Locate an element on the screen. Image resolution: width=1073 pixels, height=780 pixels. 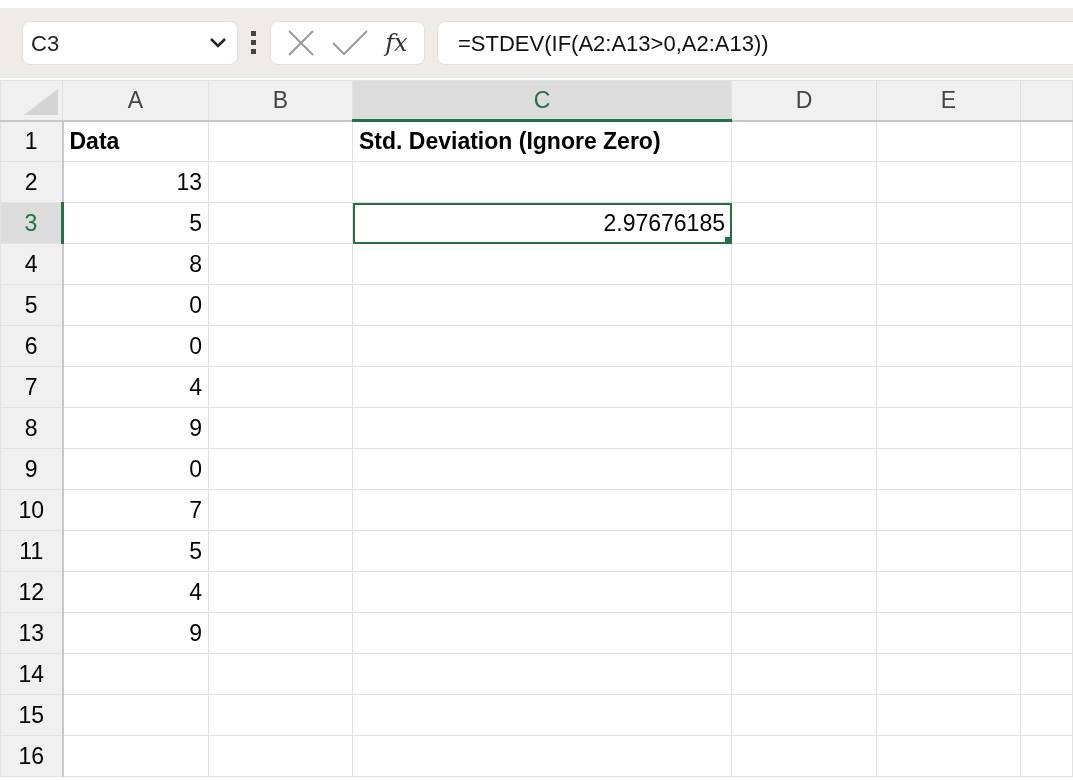
row-header: 16 is located at coordinates (31, 756).